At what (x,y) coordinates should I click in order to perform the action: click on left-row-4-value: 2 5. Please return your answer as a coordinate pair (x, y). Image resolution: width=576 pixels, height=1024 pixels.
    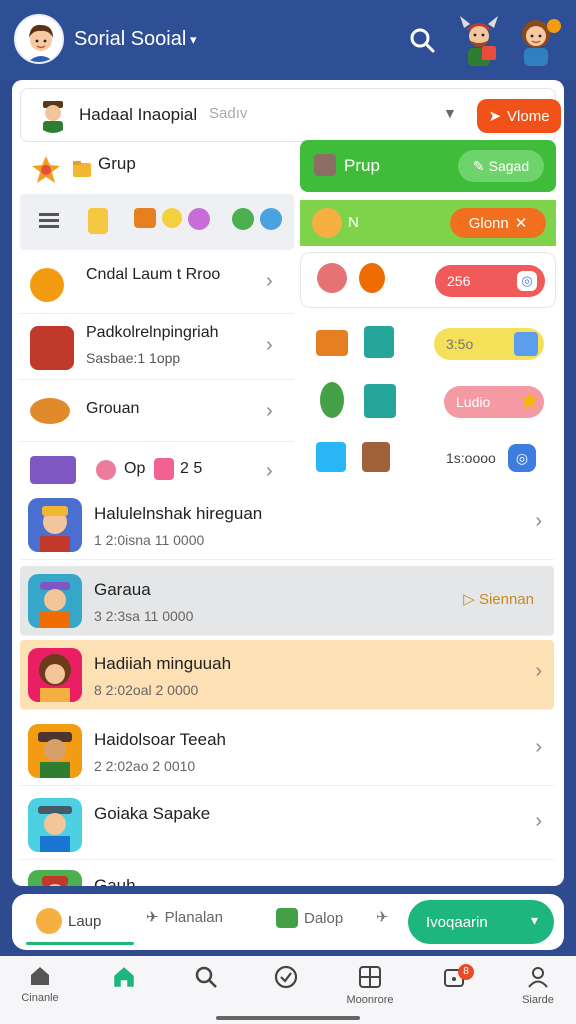
    Looking at the image, I should click on (191, 468).